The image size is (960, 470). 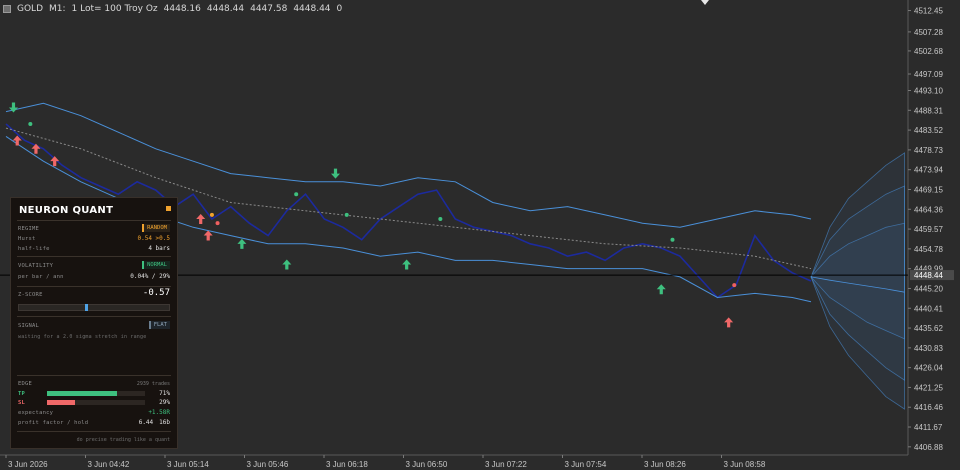 What do you see at coordinates (928, 189) in the screenshot?
I see `y-tick-label: 4469.15` at bounding box center [928, 189].